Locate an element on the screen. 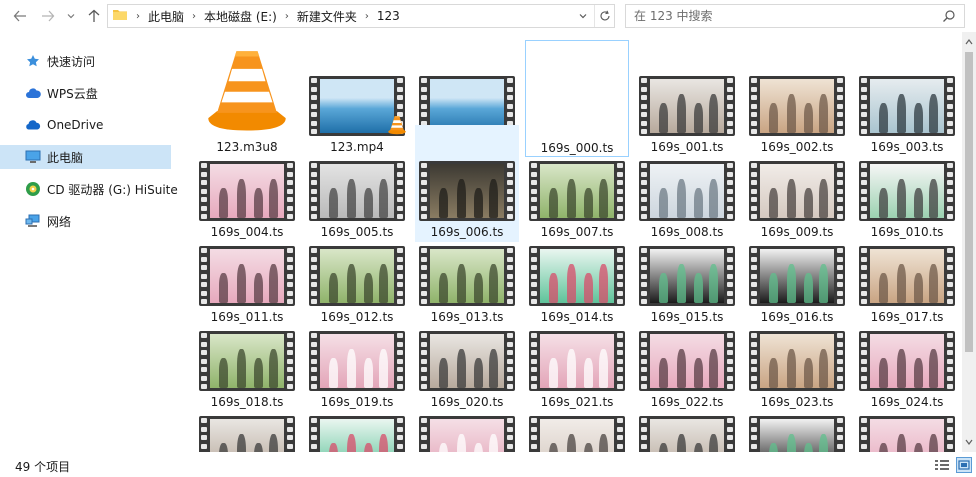  back-button is located at coordinates (20, 16).